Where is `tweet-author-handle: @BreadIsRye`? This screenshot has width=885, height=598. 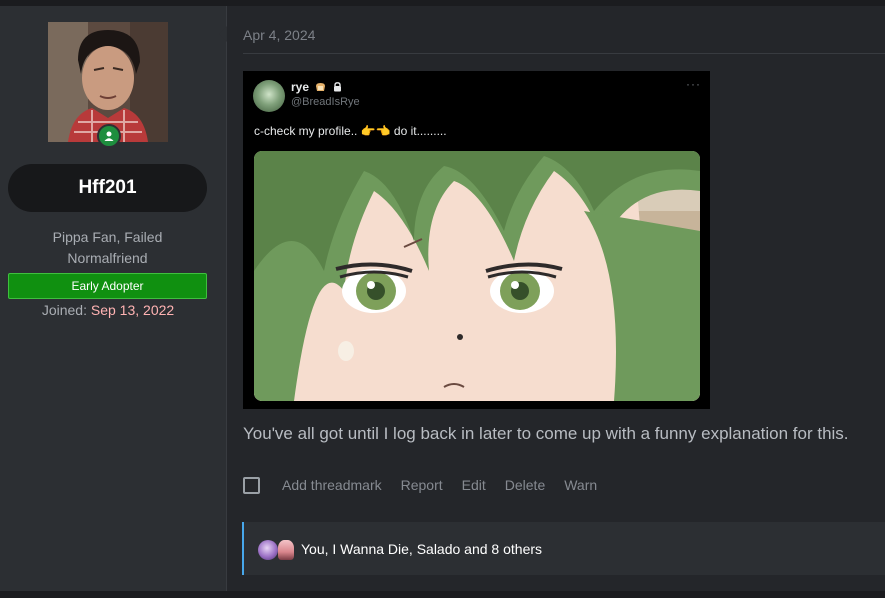
tweet-author-handle: @BreadIsRye is located at coordinates (325, 102).